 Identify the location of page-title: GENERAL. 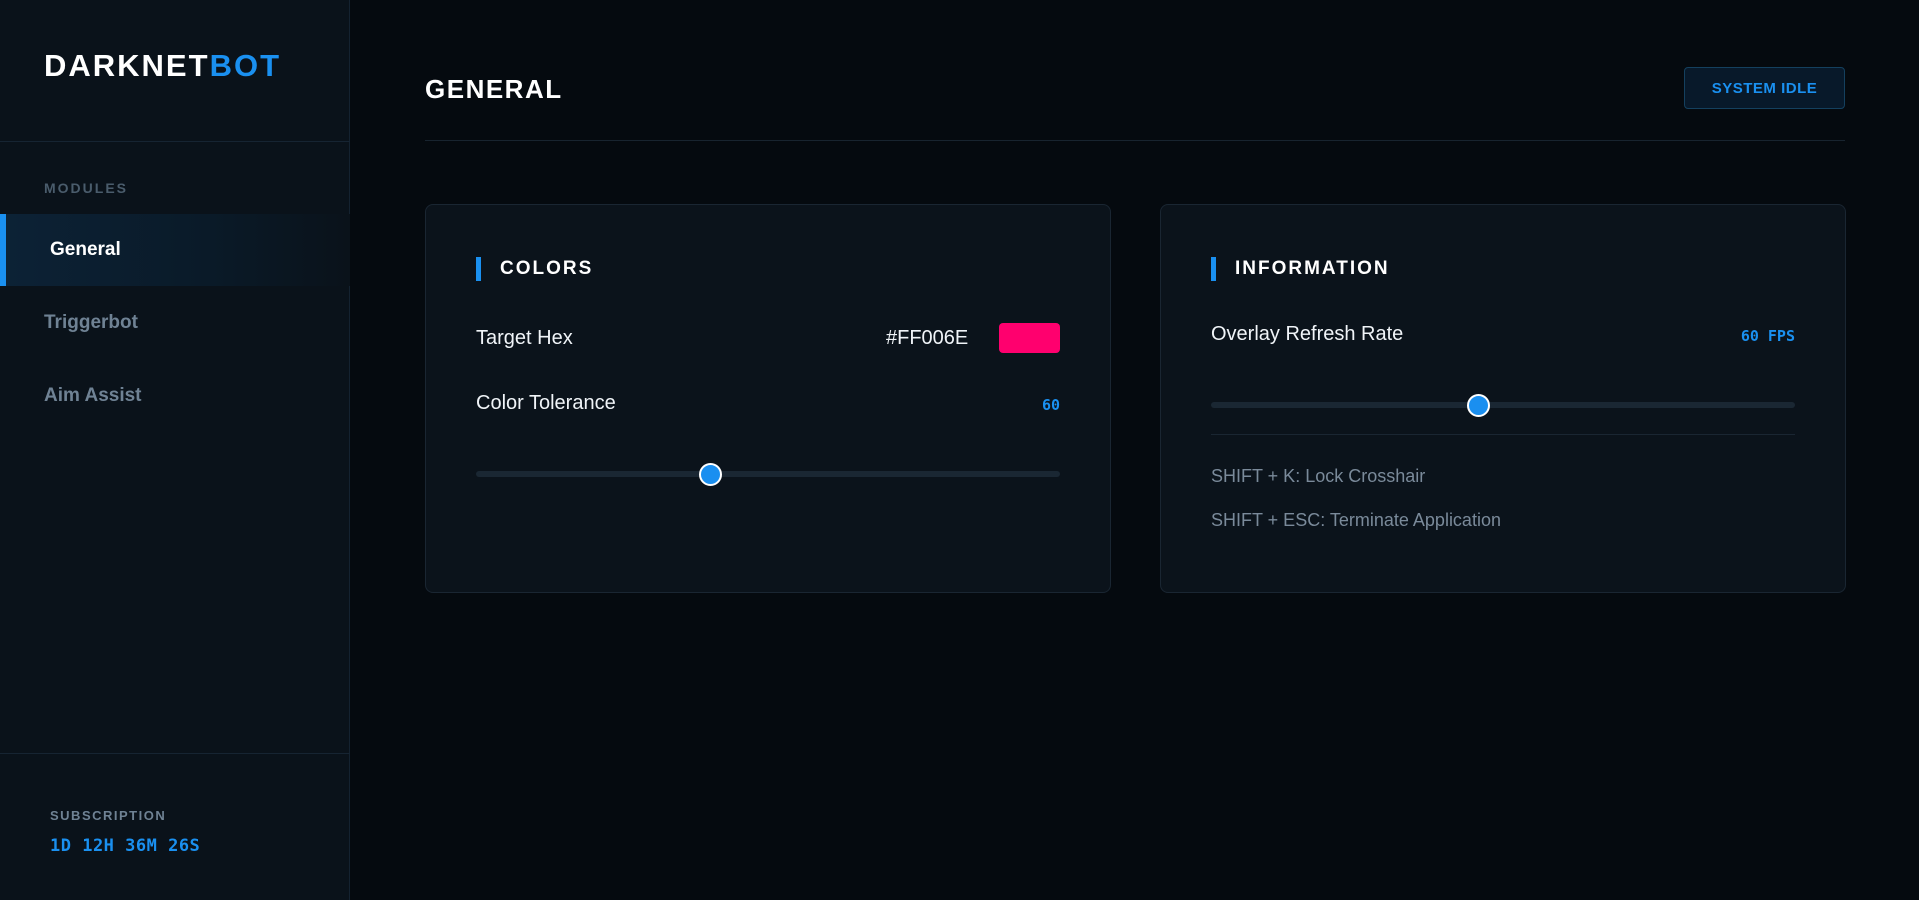
(494, 89).